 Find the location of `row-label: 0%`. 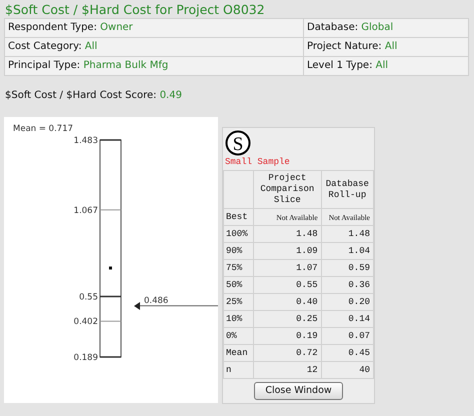

row-label: 0% is located at coordinates (231, 335).